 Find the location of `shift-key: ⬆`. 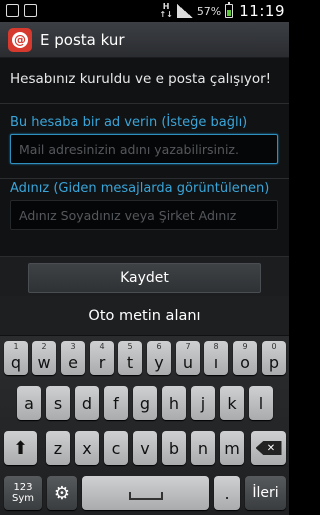

shift-key: ⬆ is located at coordinates (20, 448).